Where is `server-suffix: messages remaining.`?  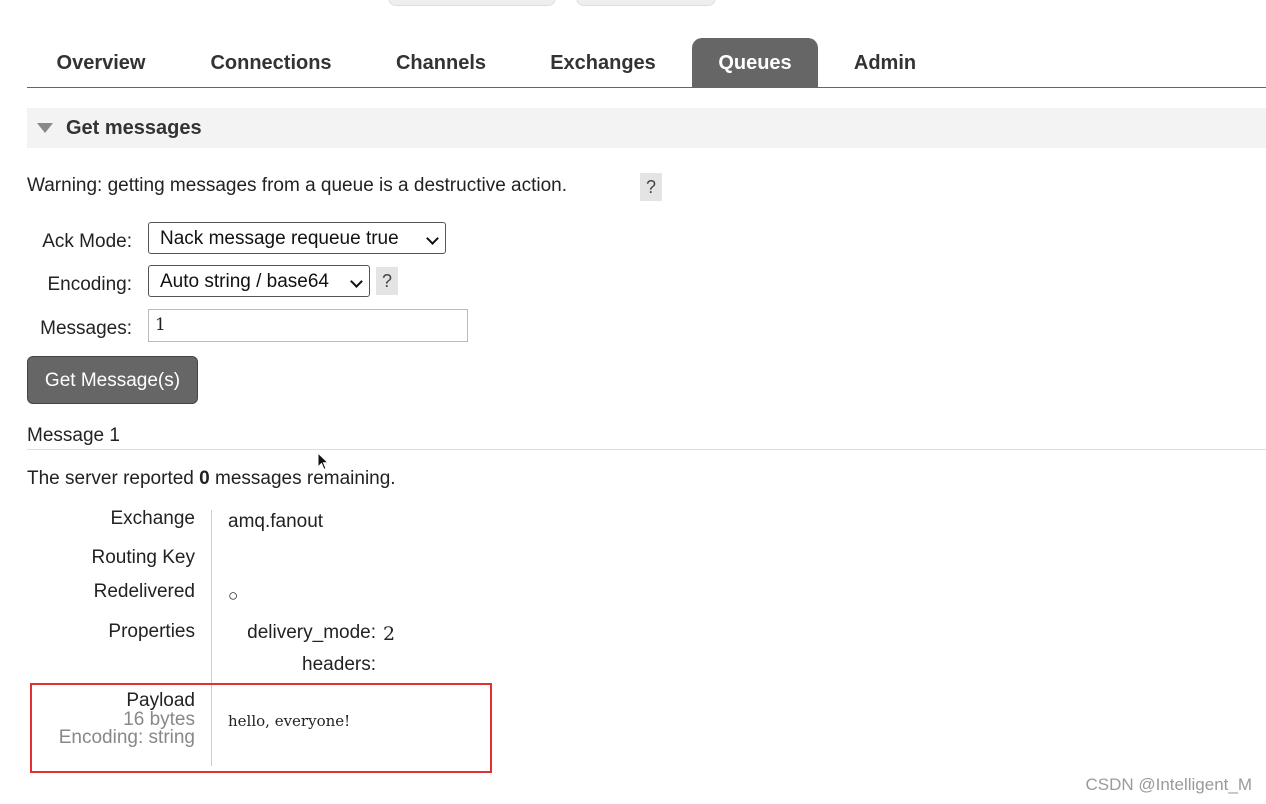
server-suffix: messages remaining. is located at coordinates (305, 478).